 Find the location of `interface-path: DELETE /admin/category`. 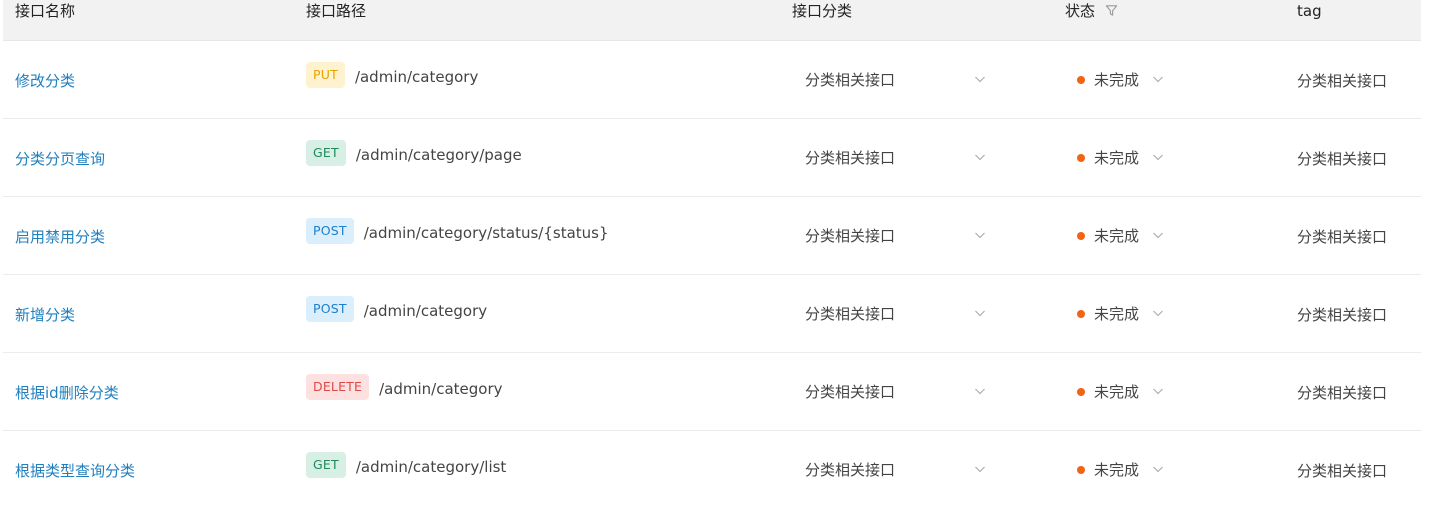

interface-path: DELETE /admin/category is located at coordinates (404, 387).